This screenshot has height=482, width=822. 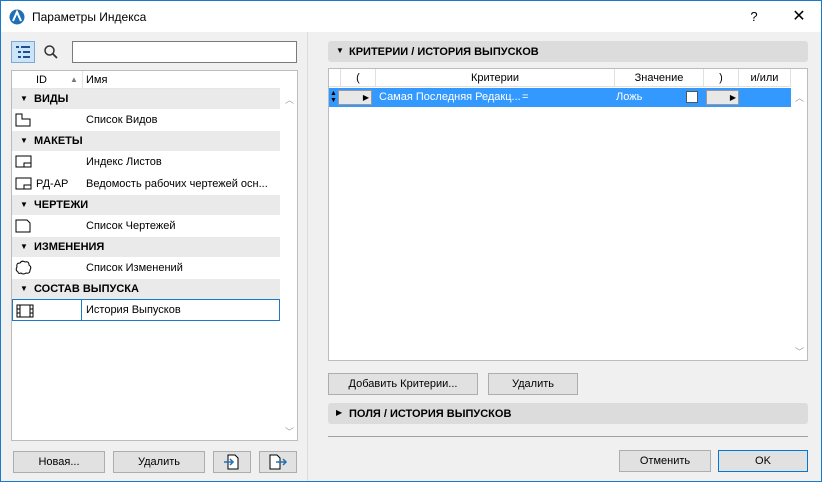 I want to click on item-name: Список Изменений, so click(x=134, y=268).